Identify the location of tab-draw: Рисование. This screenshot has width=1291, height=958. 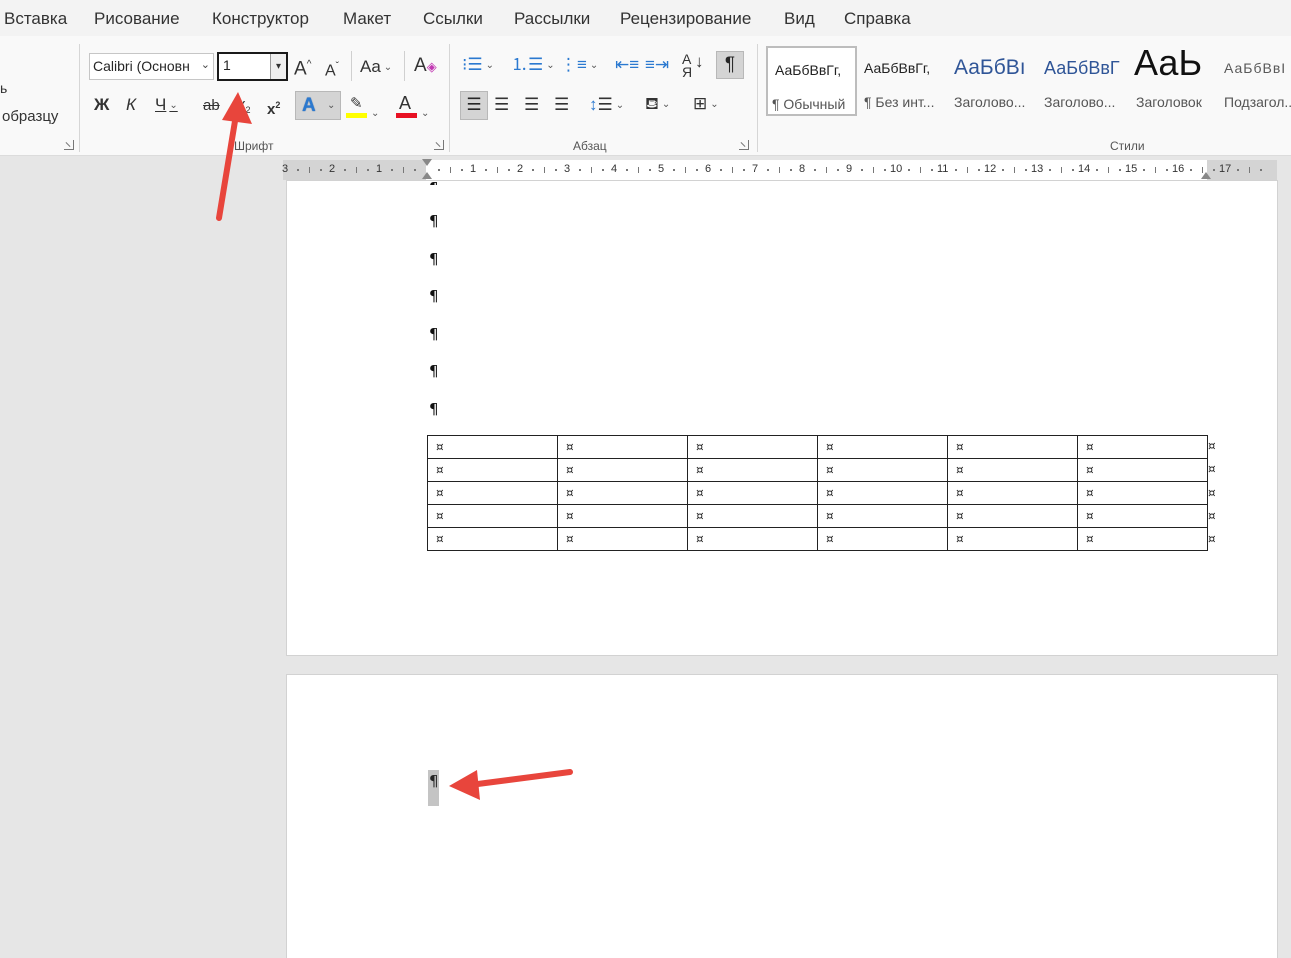
(137, 19).